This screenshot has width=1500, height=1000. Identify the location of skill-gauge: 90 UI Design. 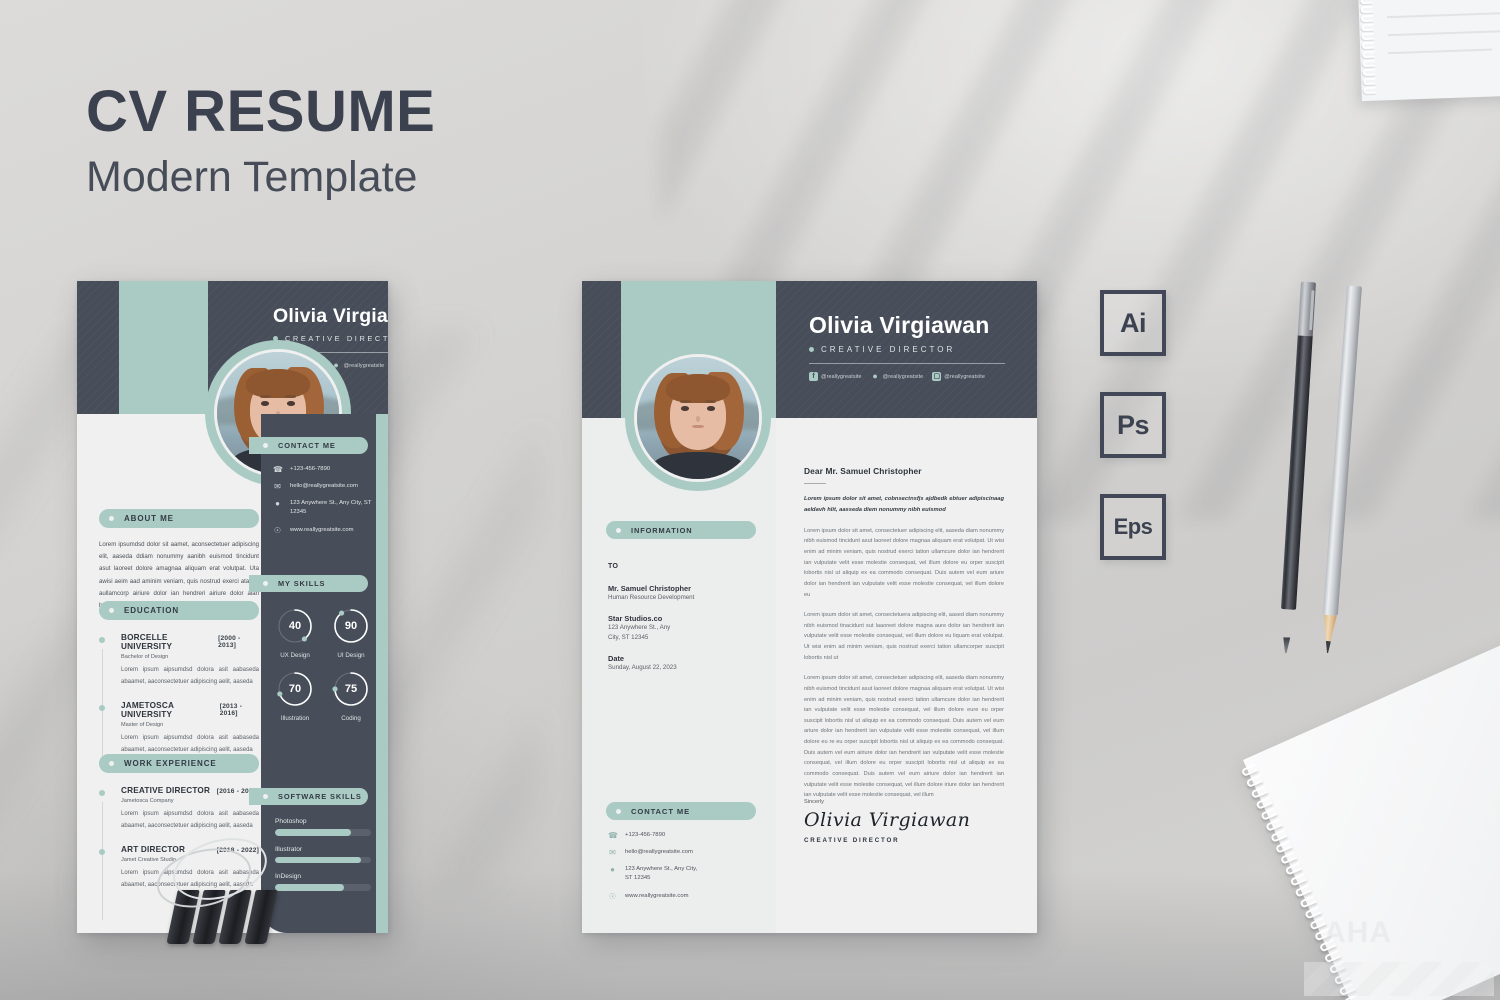
(351, 632).